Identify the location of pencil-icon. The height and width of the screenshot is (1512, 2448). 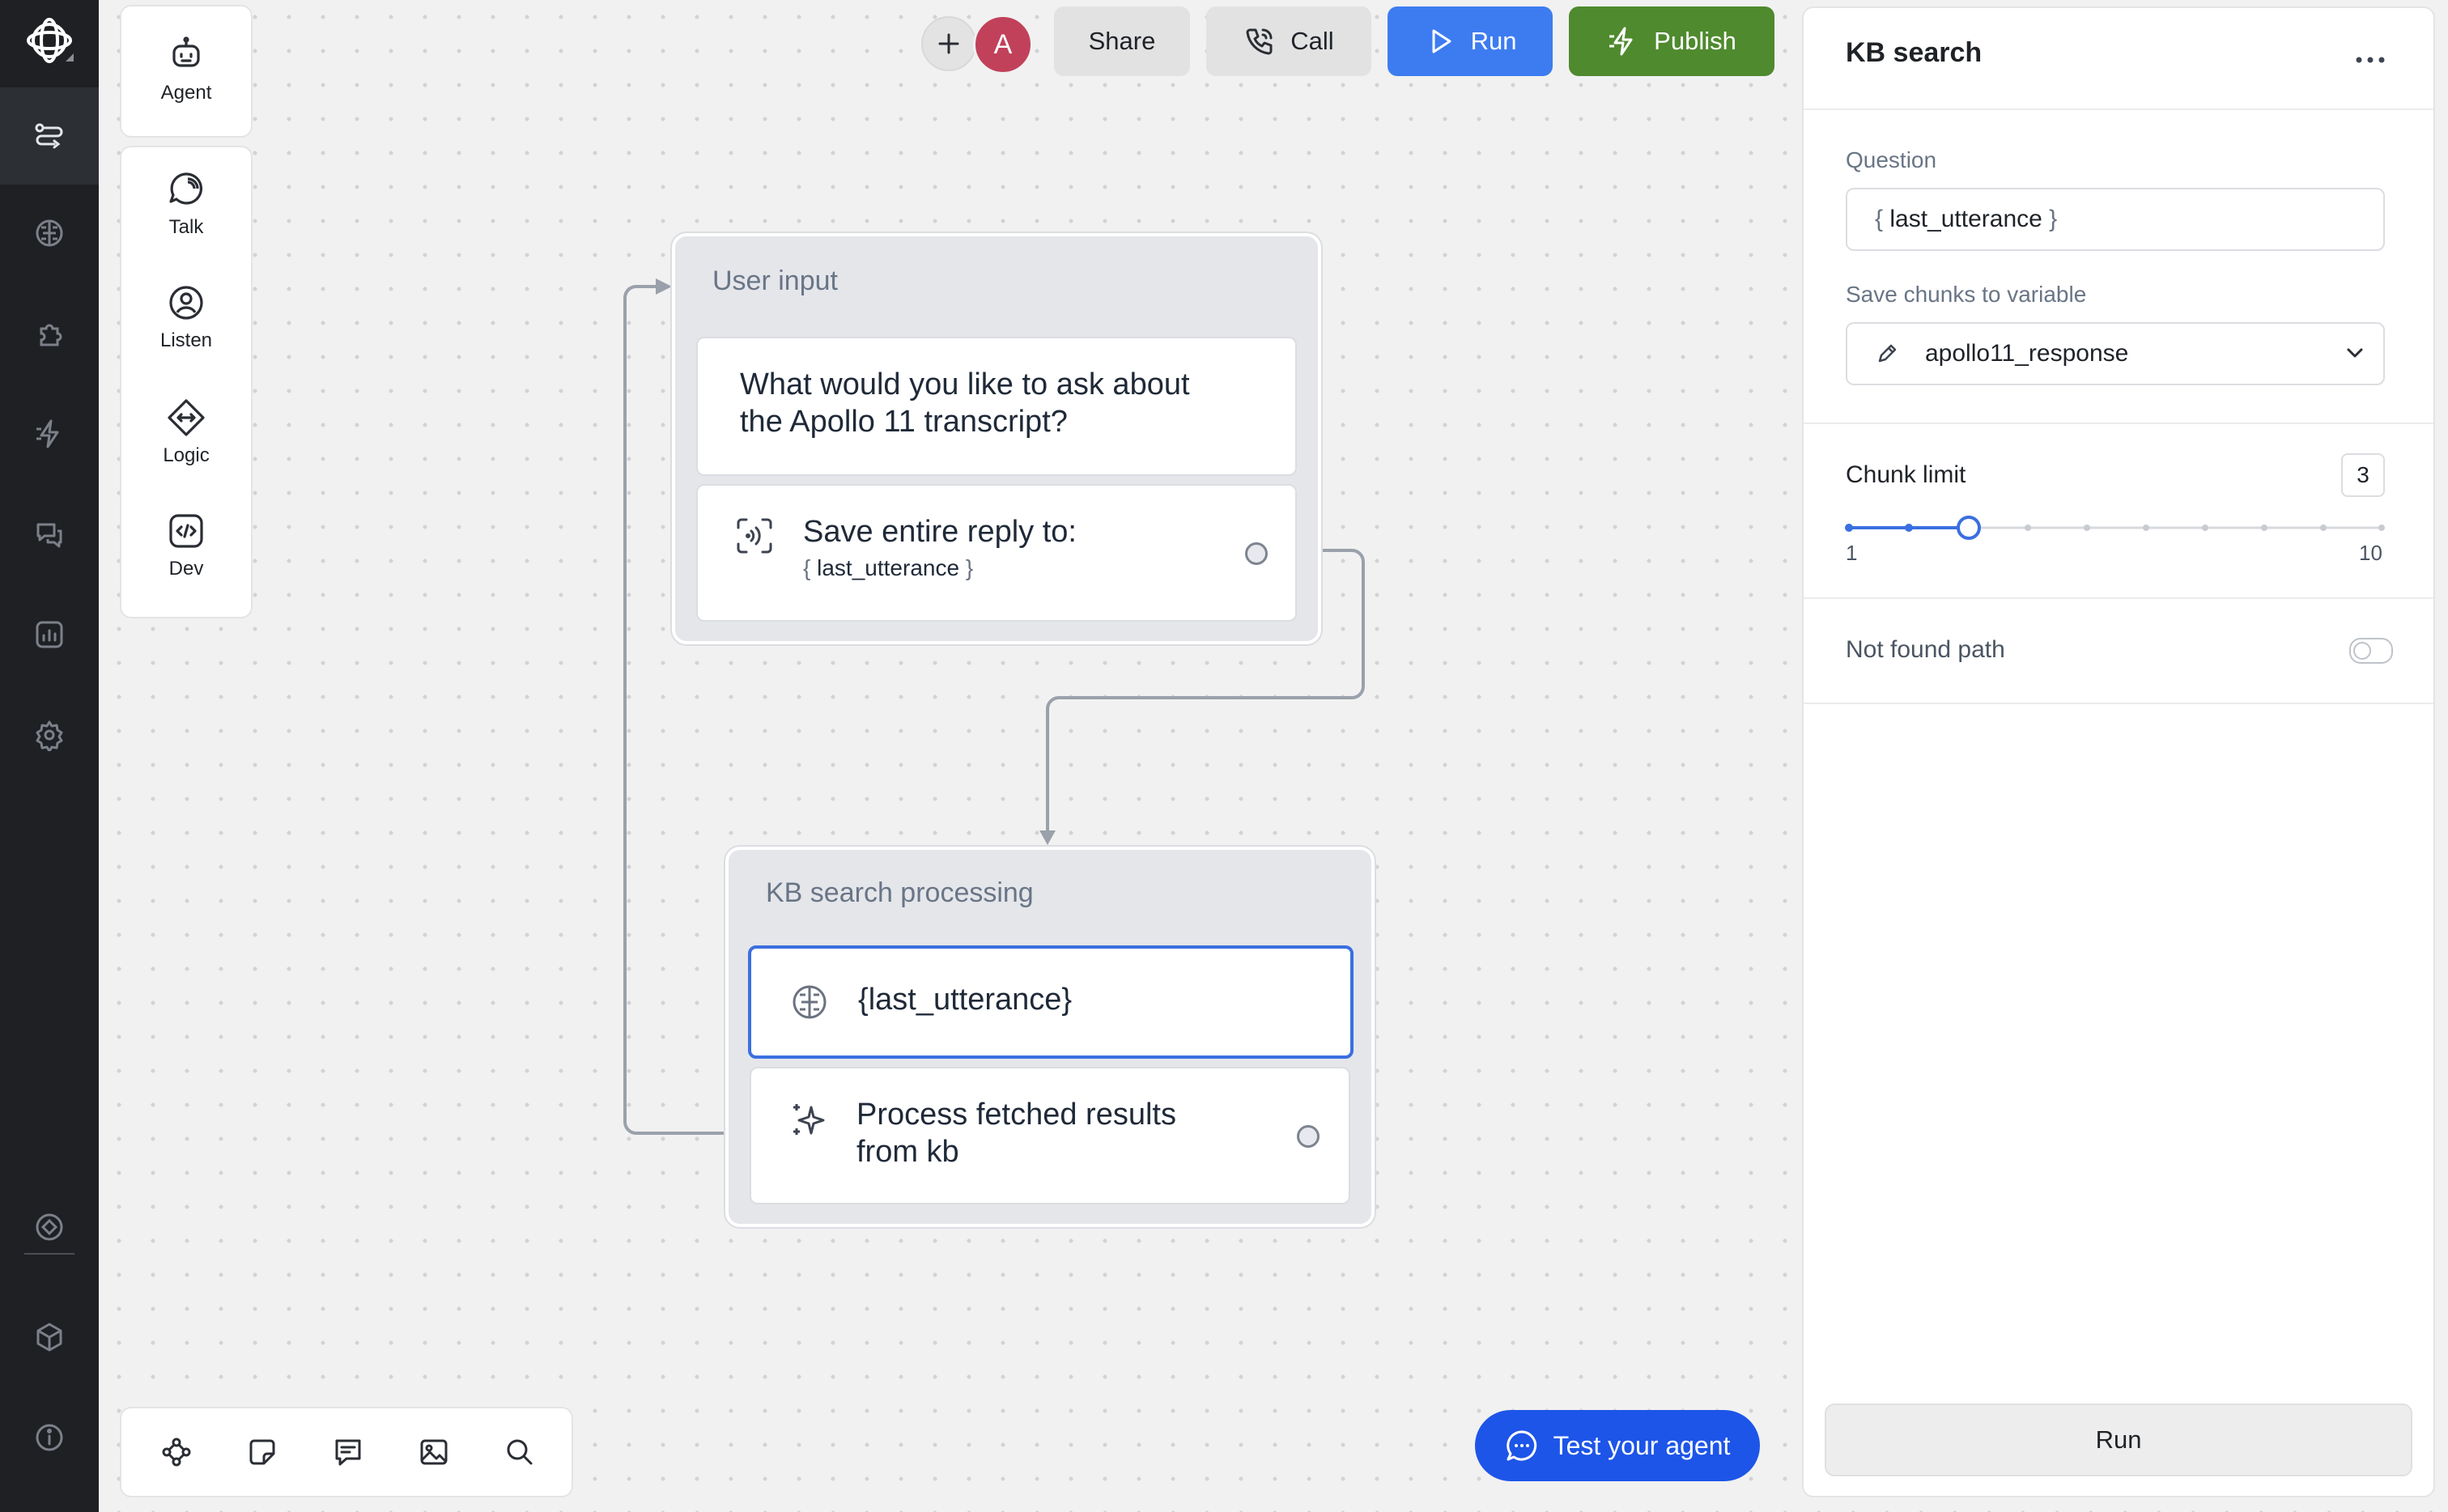
(1887, 353).